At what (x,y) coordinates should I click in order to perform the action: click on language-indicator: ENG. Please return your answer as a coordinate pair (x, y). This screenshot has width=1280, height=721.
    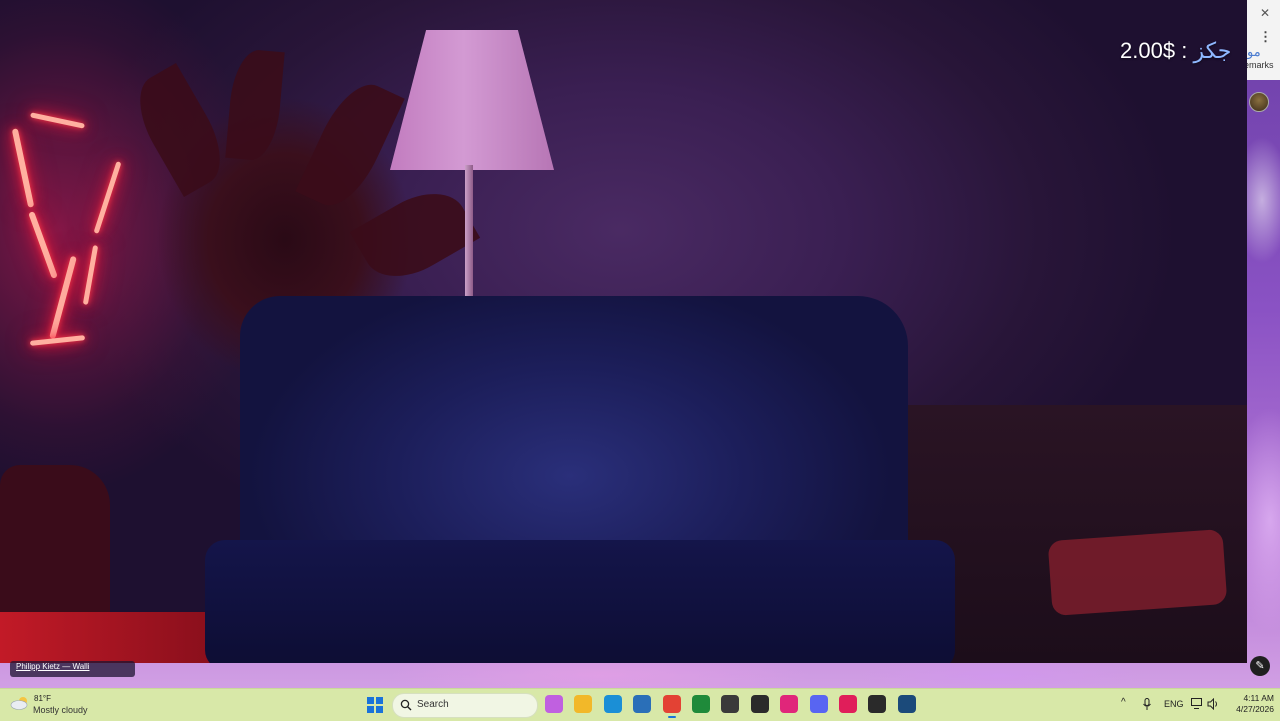
    Looking at the image, I should click on (1174, 704).